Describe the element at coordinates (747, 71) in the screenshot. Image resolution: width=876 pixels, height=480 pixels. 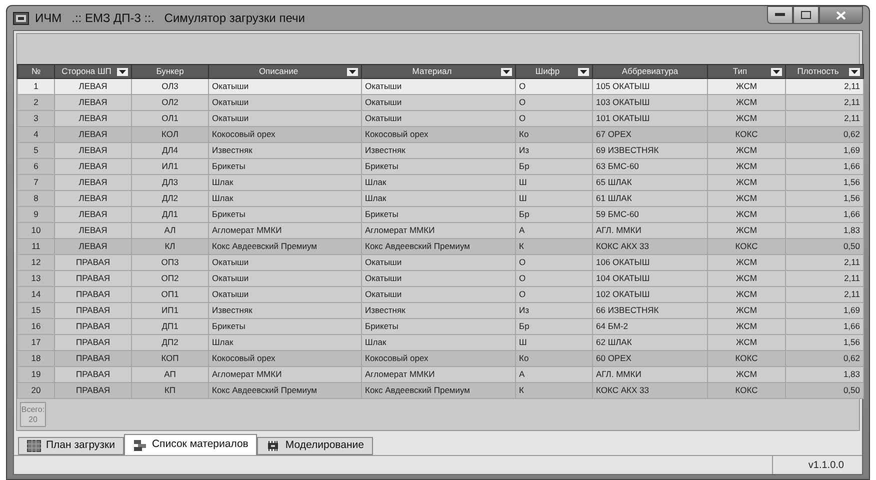
I see `column-header: Тип` at that location.